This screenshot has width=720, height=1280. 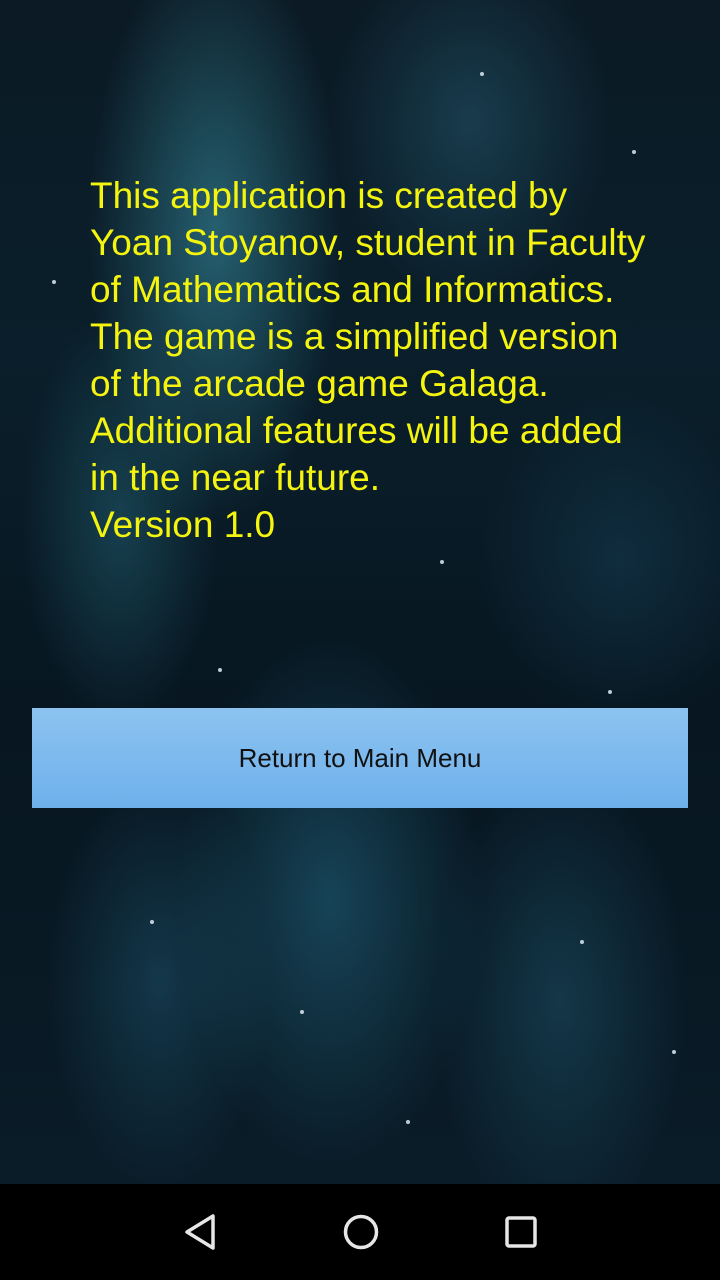 What do you see at coordinates (360, 758) in the screenshot?
I see `return-to-main-menu-button: Return to Main Menu` at bounding box center [360, 758].